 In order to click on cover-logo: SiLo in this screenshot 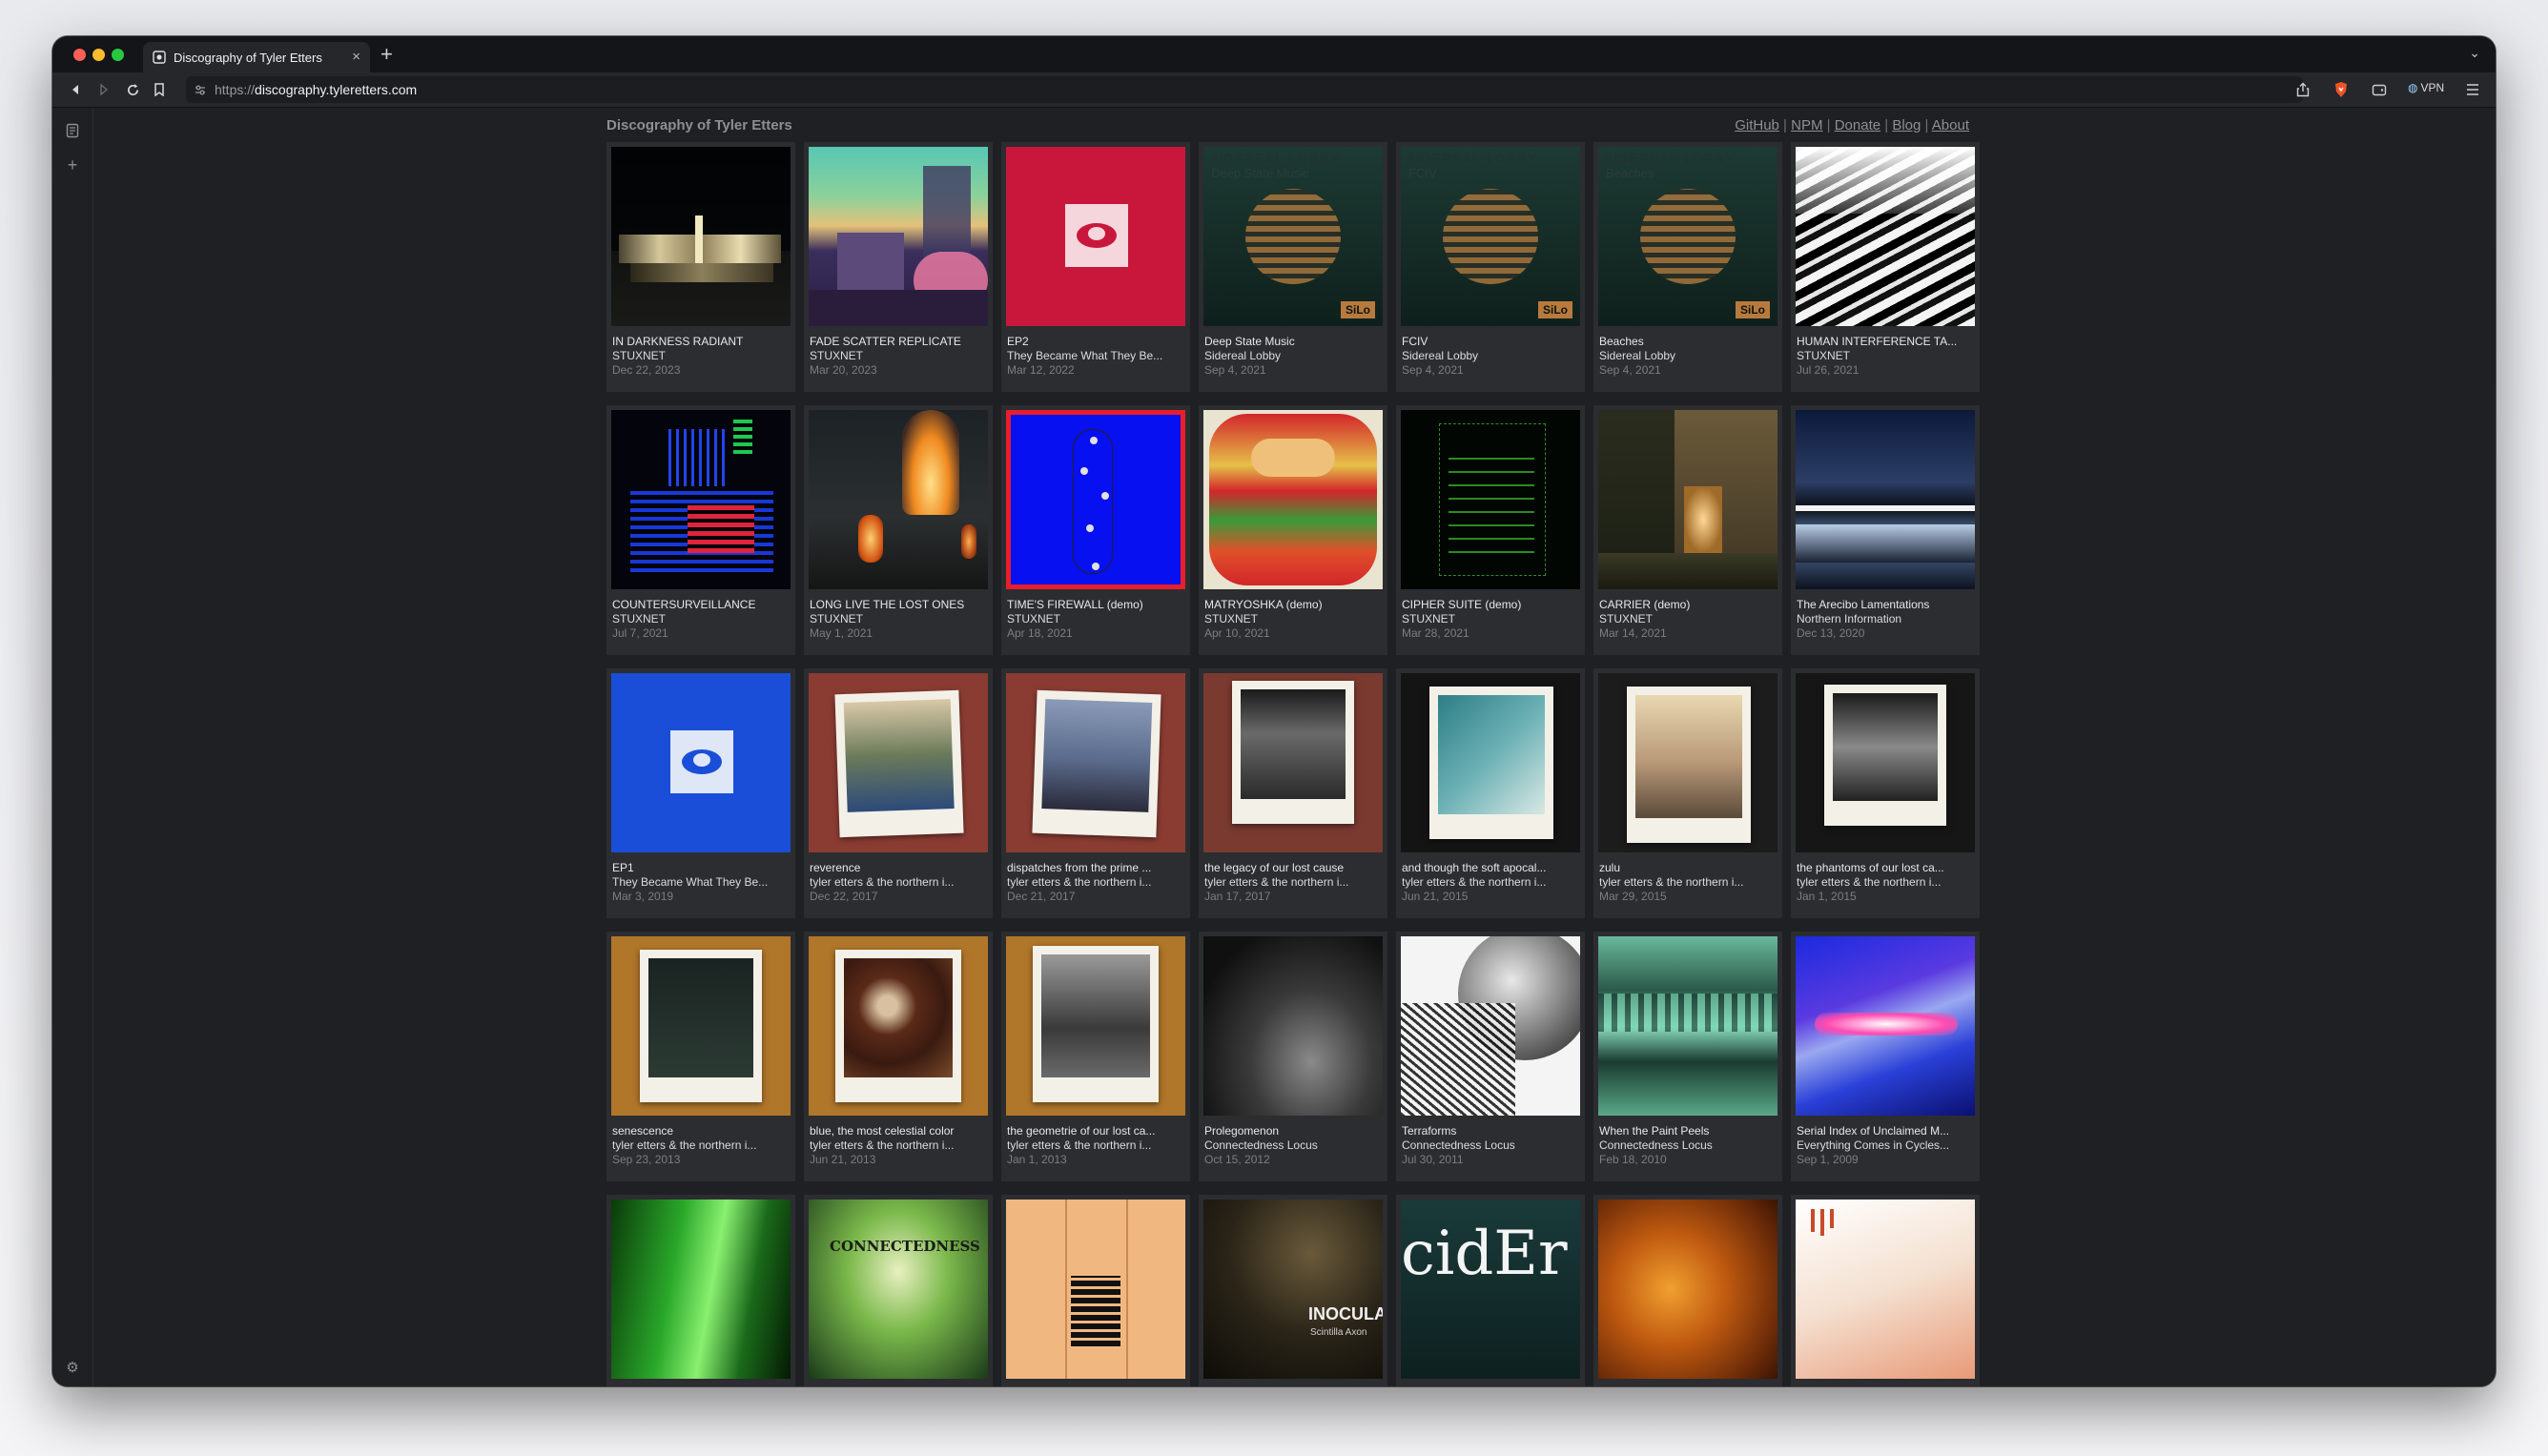, I will do `click(1753, 309)`.